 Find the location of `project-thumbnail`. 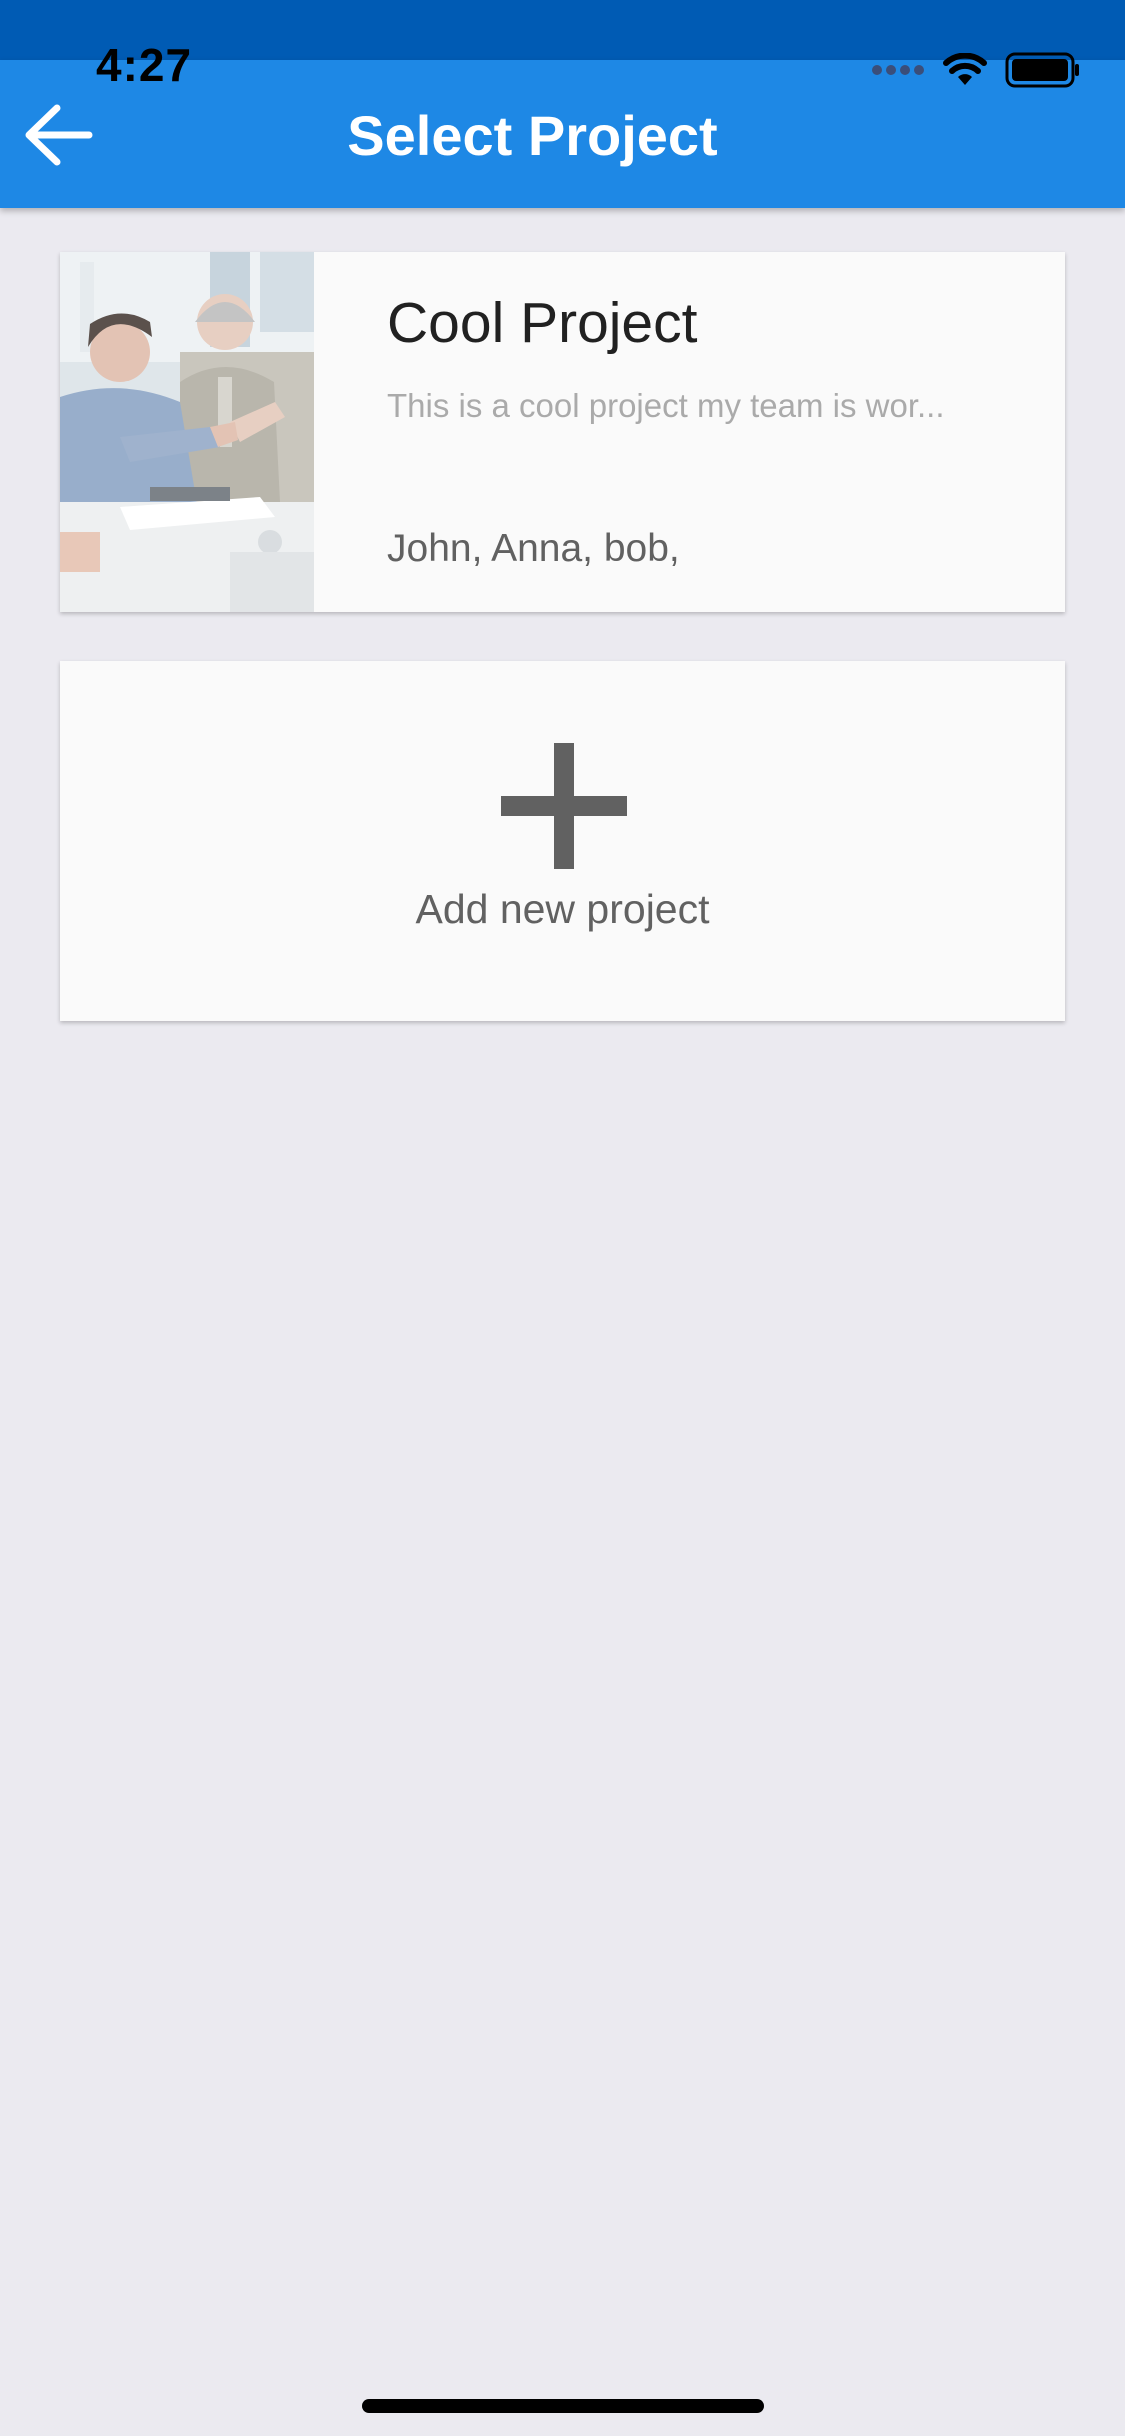

project-thumbnail is located at coordinates (187, 432).